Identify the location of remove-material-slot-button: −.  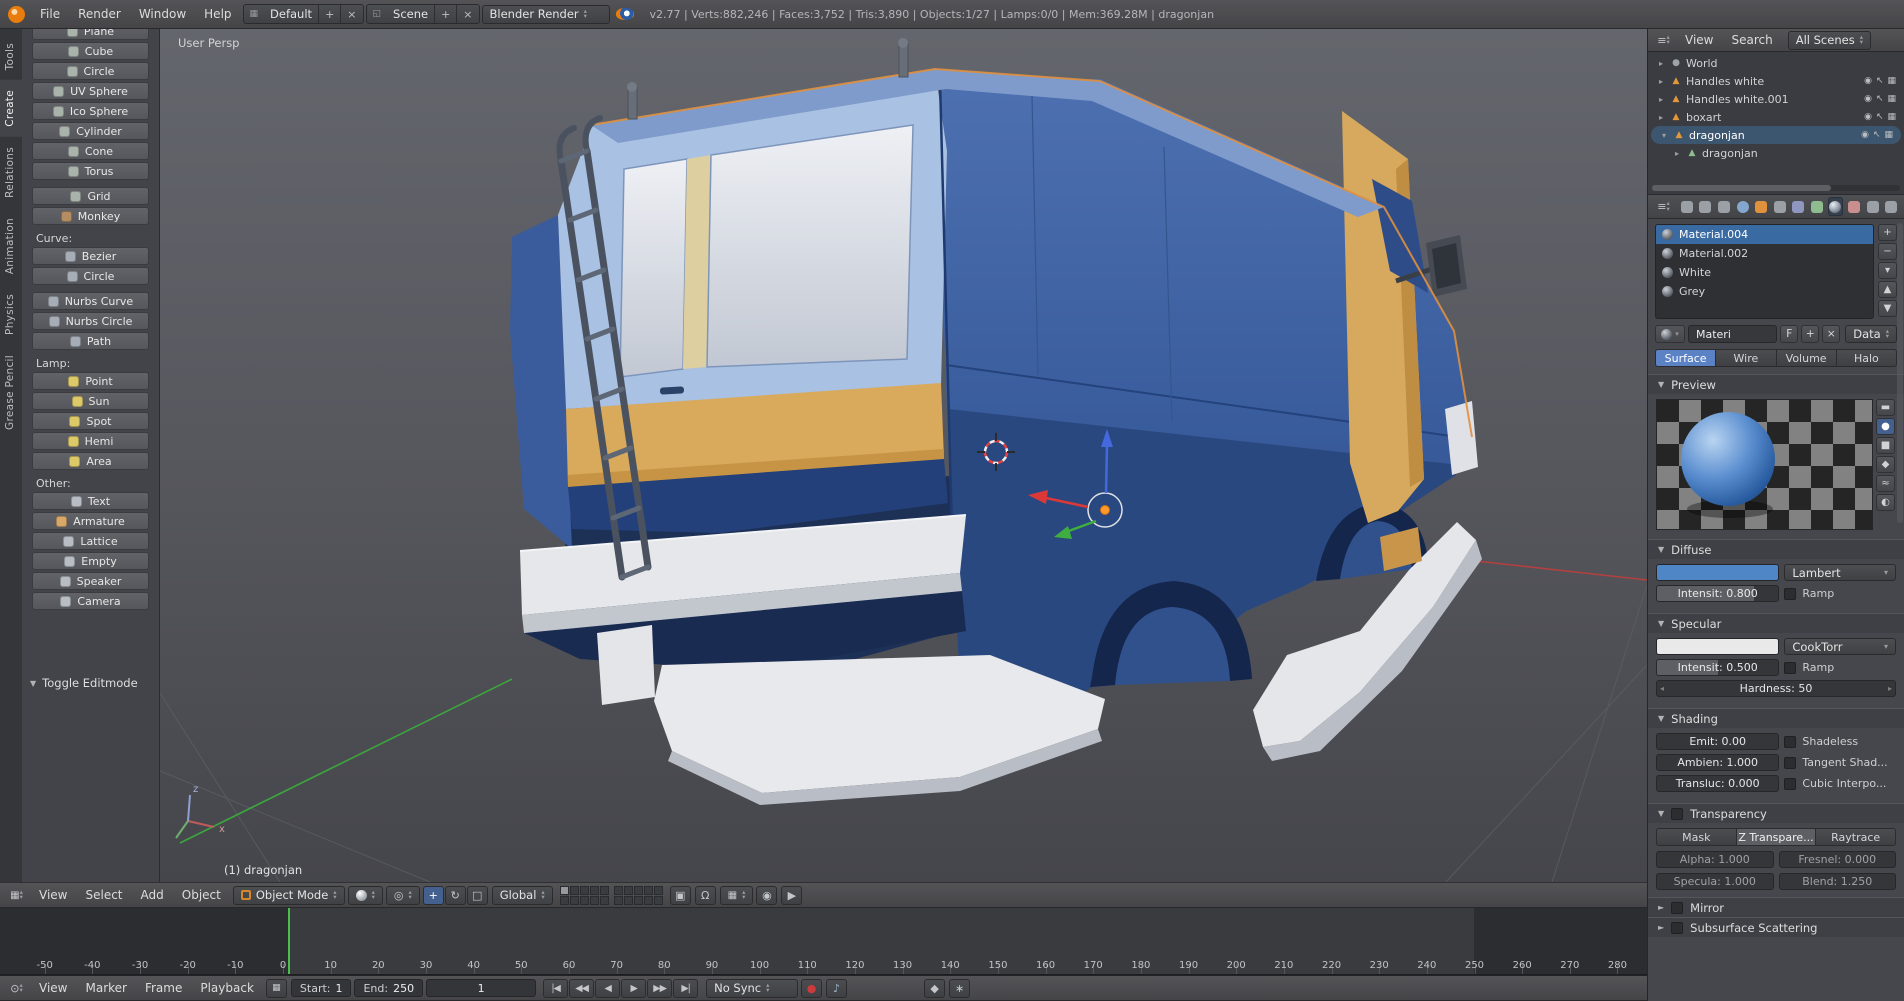
(1887, 251).